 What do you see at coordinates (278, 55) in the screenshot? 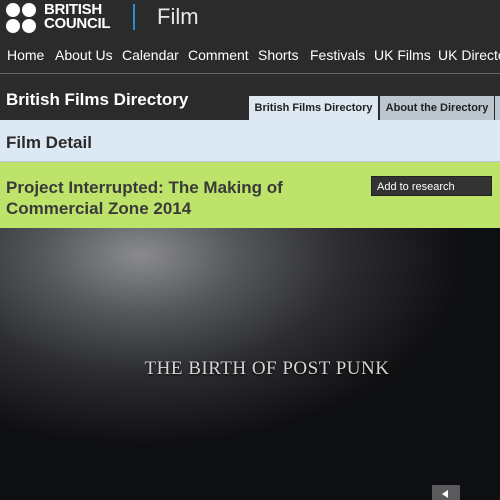
I see `nav-item-shorts: Shorts` at bounding box center [278, 55].